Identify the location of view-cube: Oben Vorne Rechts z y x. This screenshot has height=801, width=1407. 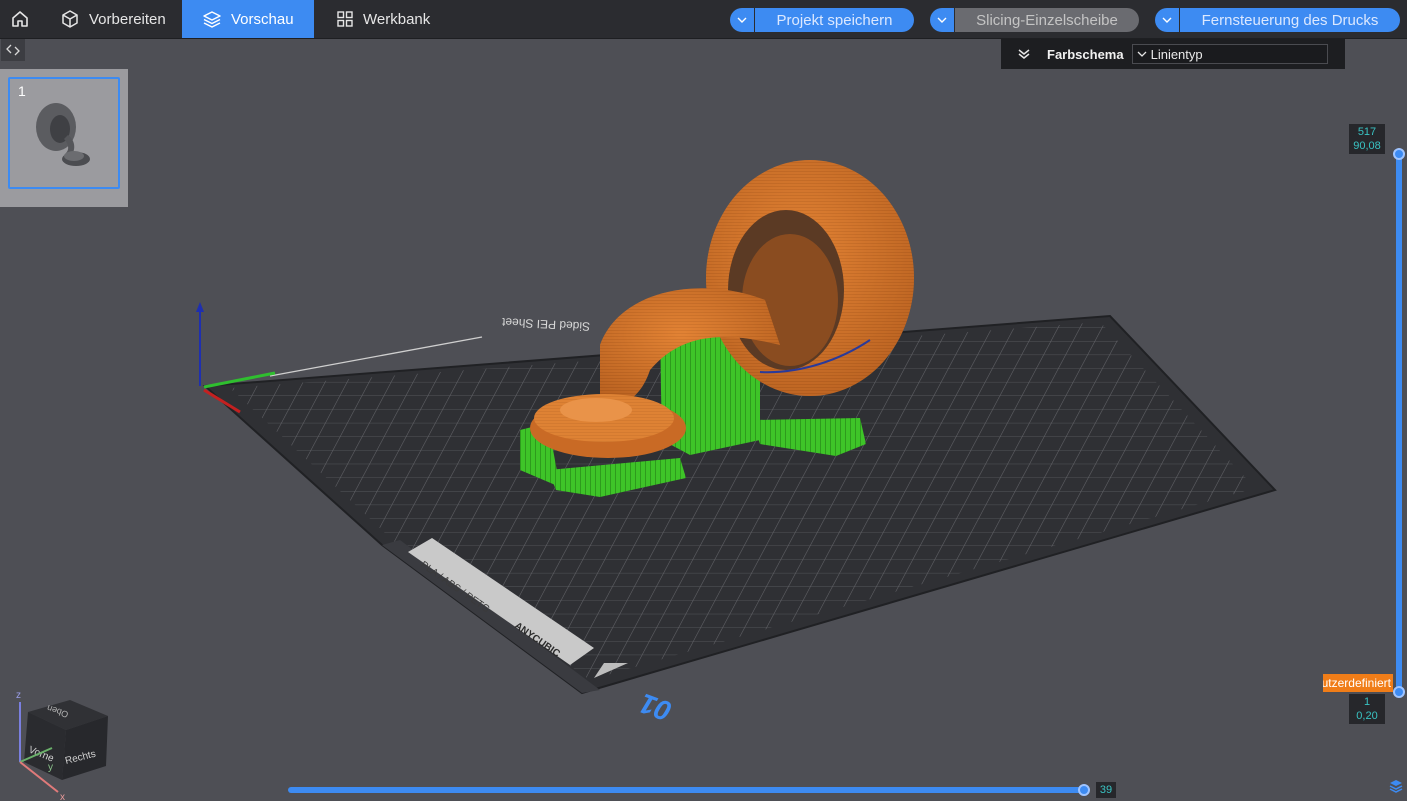
(62, 745).